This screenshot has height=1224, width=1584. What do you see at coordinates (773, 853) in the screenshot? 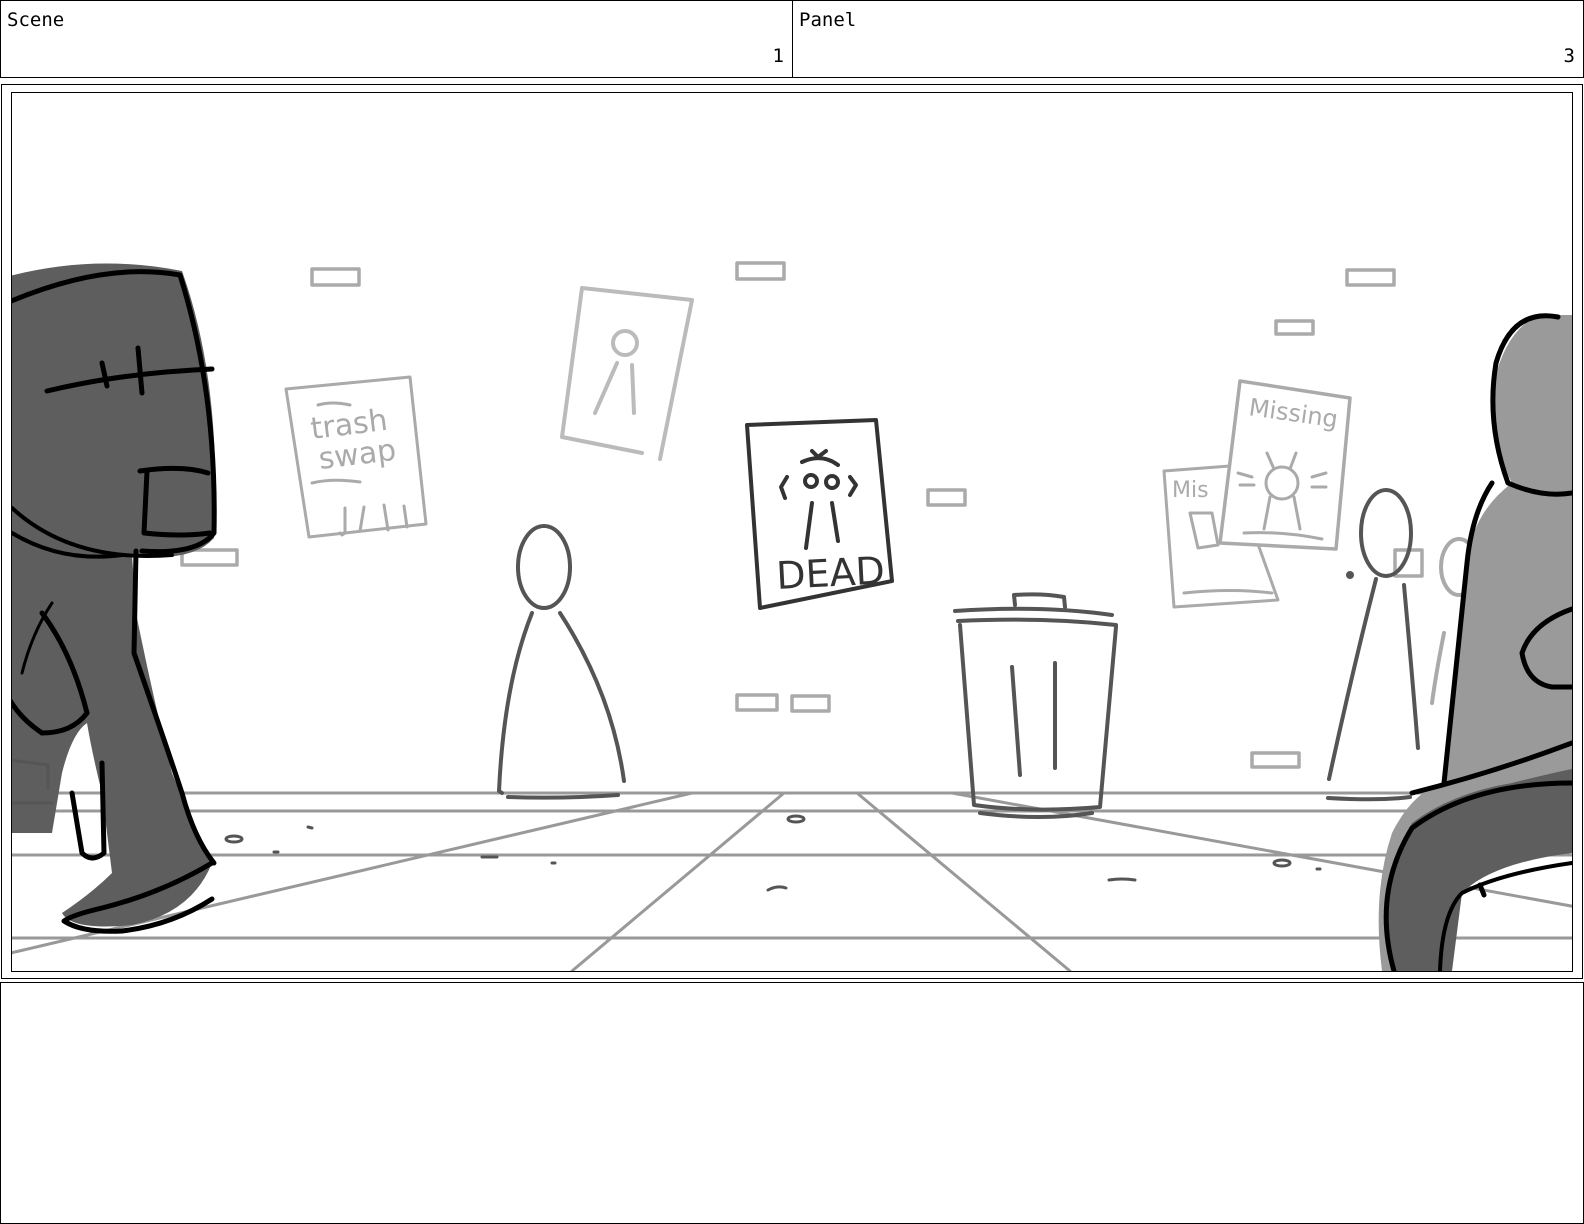
I see `floor-specks` at bounding box center [773, 853].